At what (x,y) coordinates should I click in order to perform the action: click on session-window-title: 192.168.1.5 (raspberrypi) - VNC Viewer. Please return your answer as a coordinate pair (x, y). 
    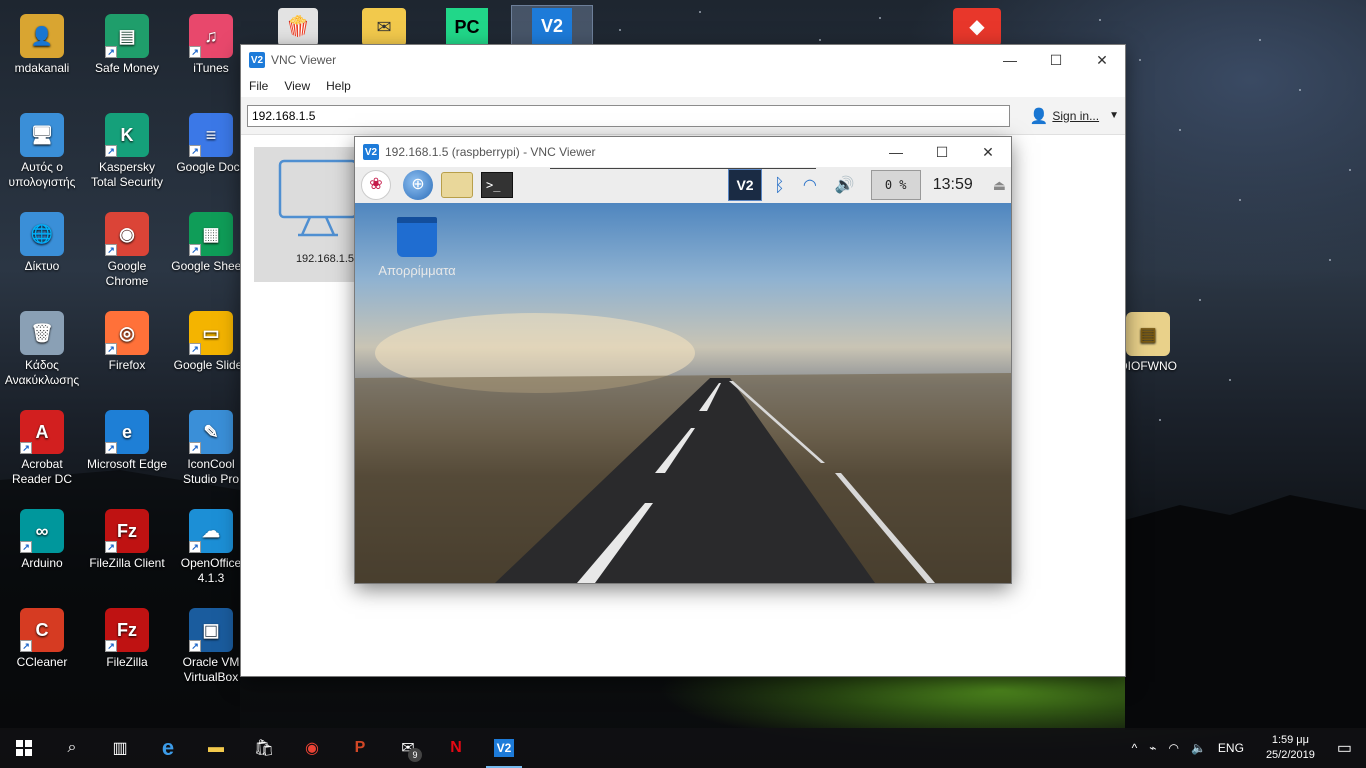
    Looking at the image, I should click on (490, 152).